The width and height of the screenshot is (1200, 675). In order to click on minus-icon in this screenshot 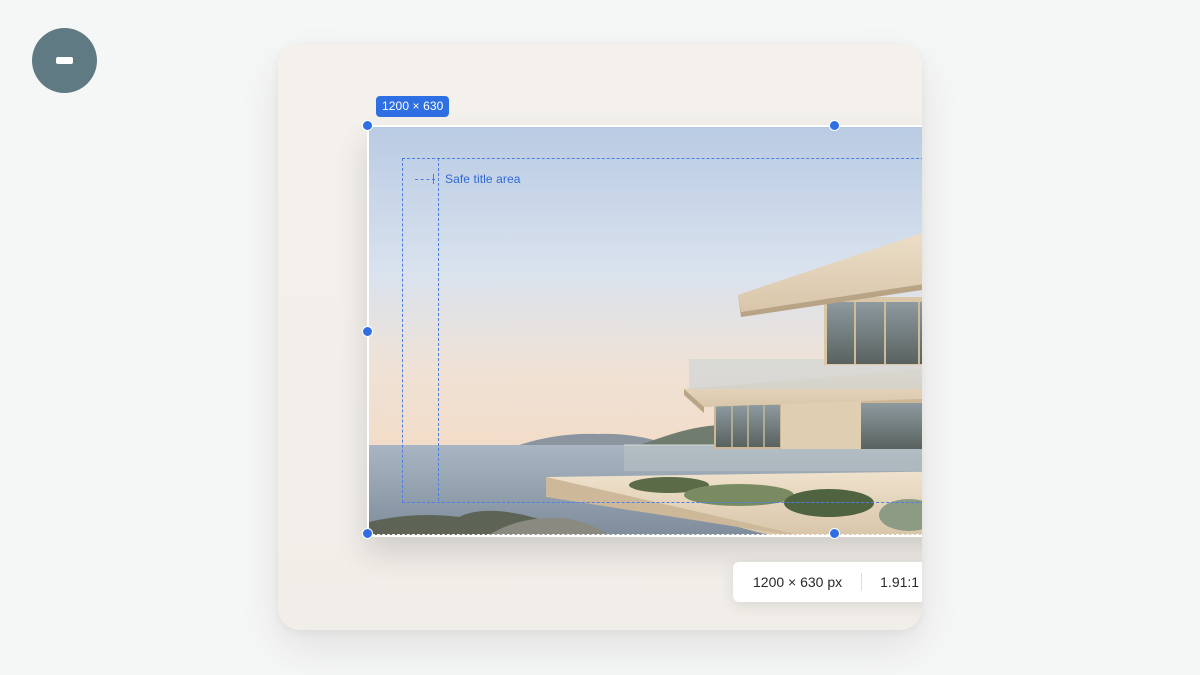, I will do `click(64, 60)`.